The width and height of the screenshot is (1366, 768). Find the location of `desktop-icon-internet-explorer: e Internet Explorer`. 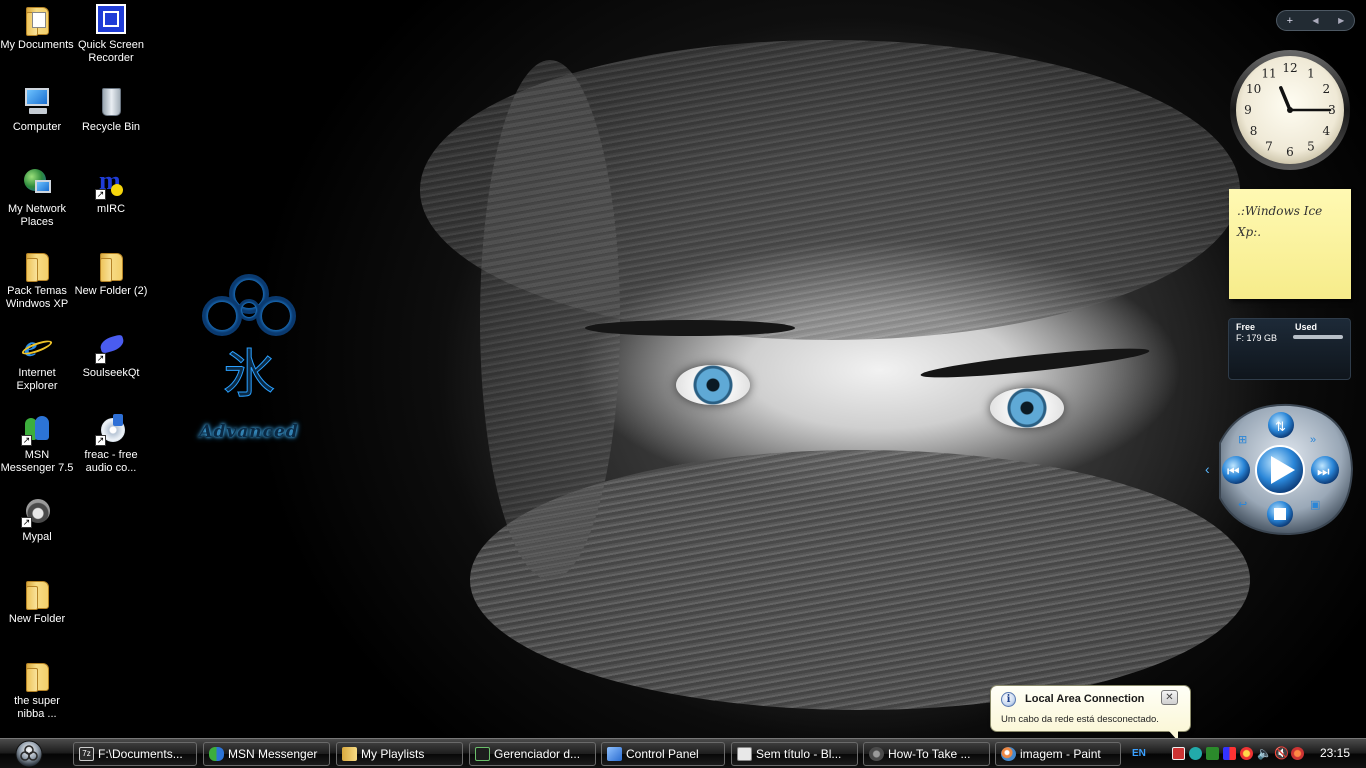

desktop-icon-internet-explorer: e Internet Explorer is located at coordinates (37, 362).